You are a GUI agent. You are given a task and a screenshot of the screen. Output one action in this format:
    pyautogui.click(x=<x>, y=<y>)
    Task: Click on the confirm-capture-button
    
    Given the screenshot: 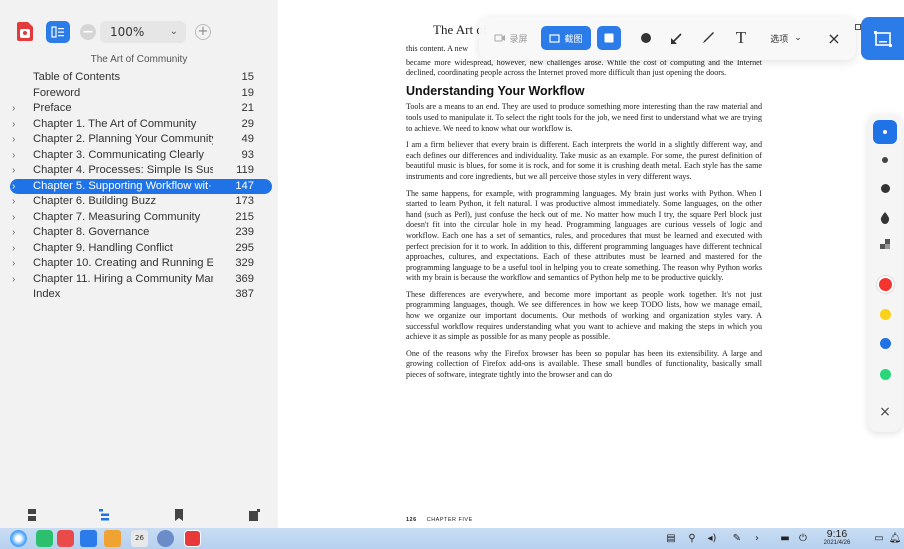 What is the action you would take?
    pyautogui.click(x=882, y=38)
    